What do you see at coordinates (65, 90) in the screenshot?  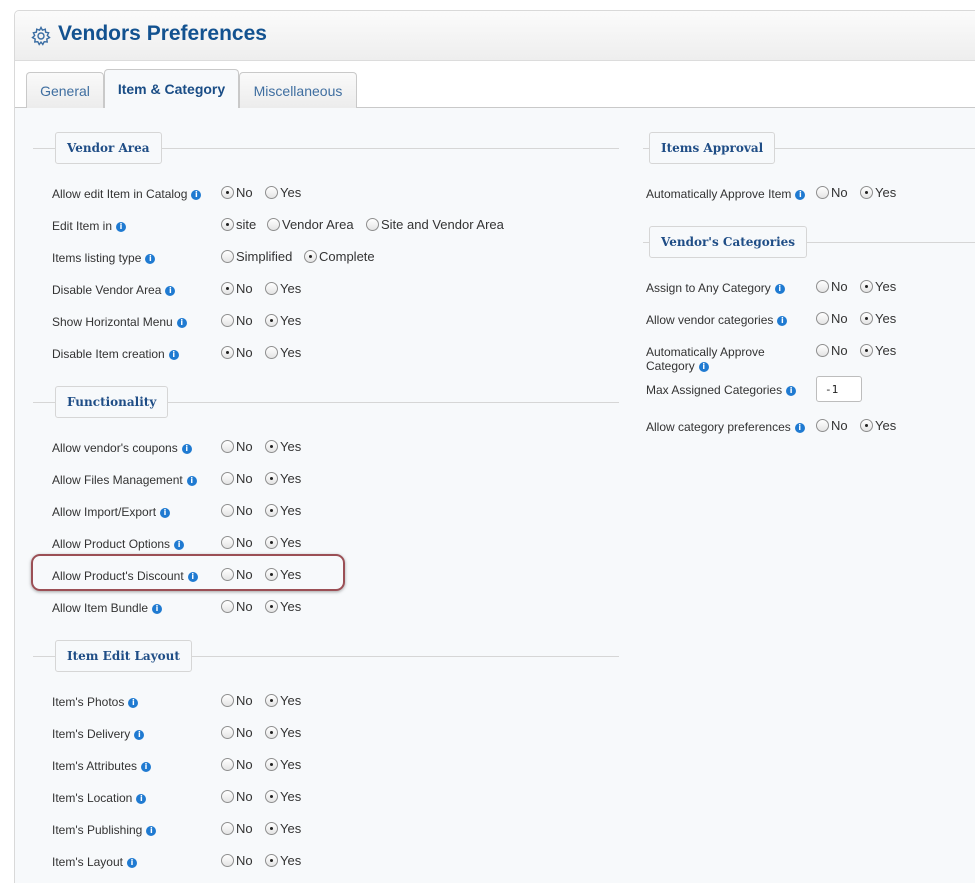 I see `tab-general: General` at bounding box center [65, 90].